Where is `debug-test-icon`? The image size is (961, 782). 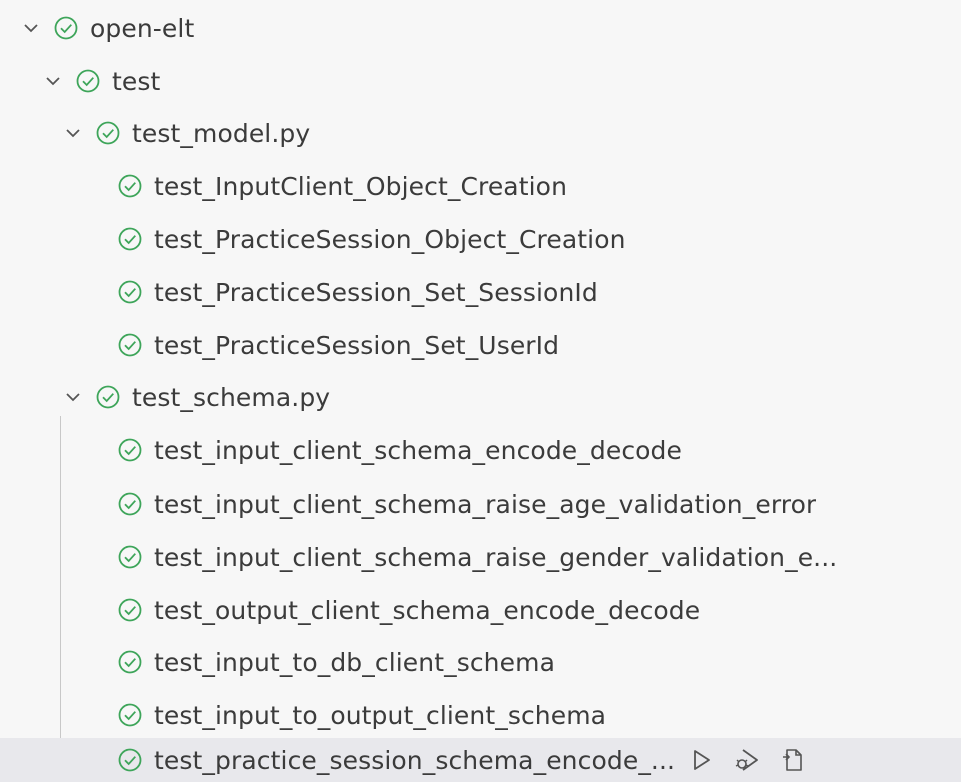
debug-test-icon is located at coordinates (747, 760).